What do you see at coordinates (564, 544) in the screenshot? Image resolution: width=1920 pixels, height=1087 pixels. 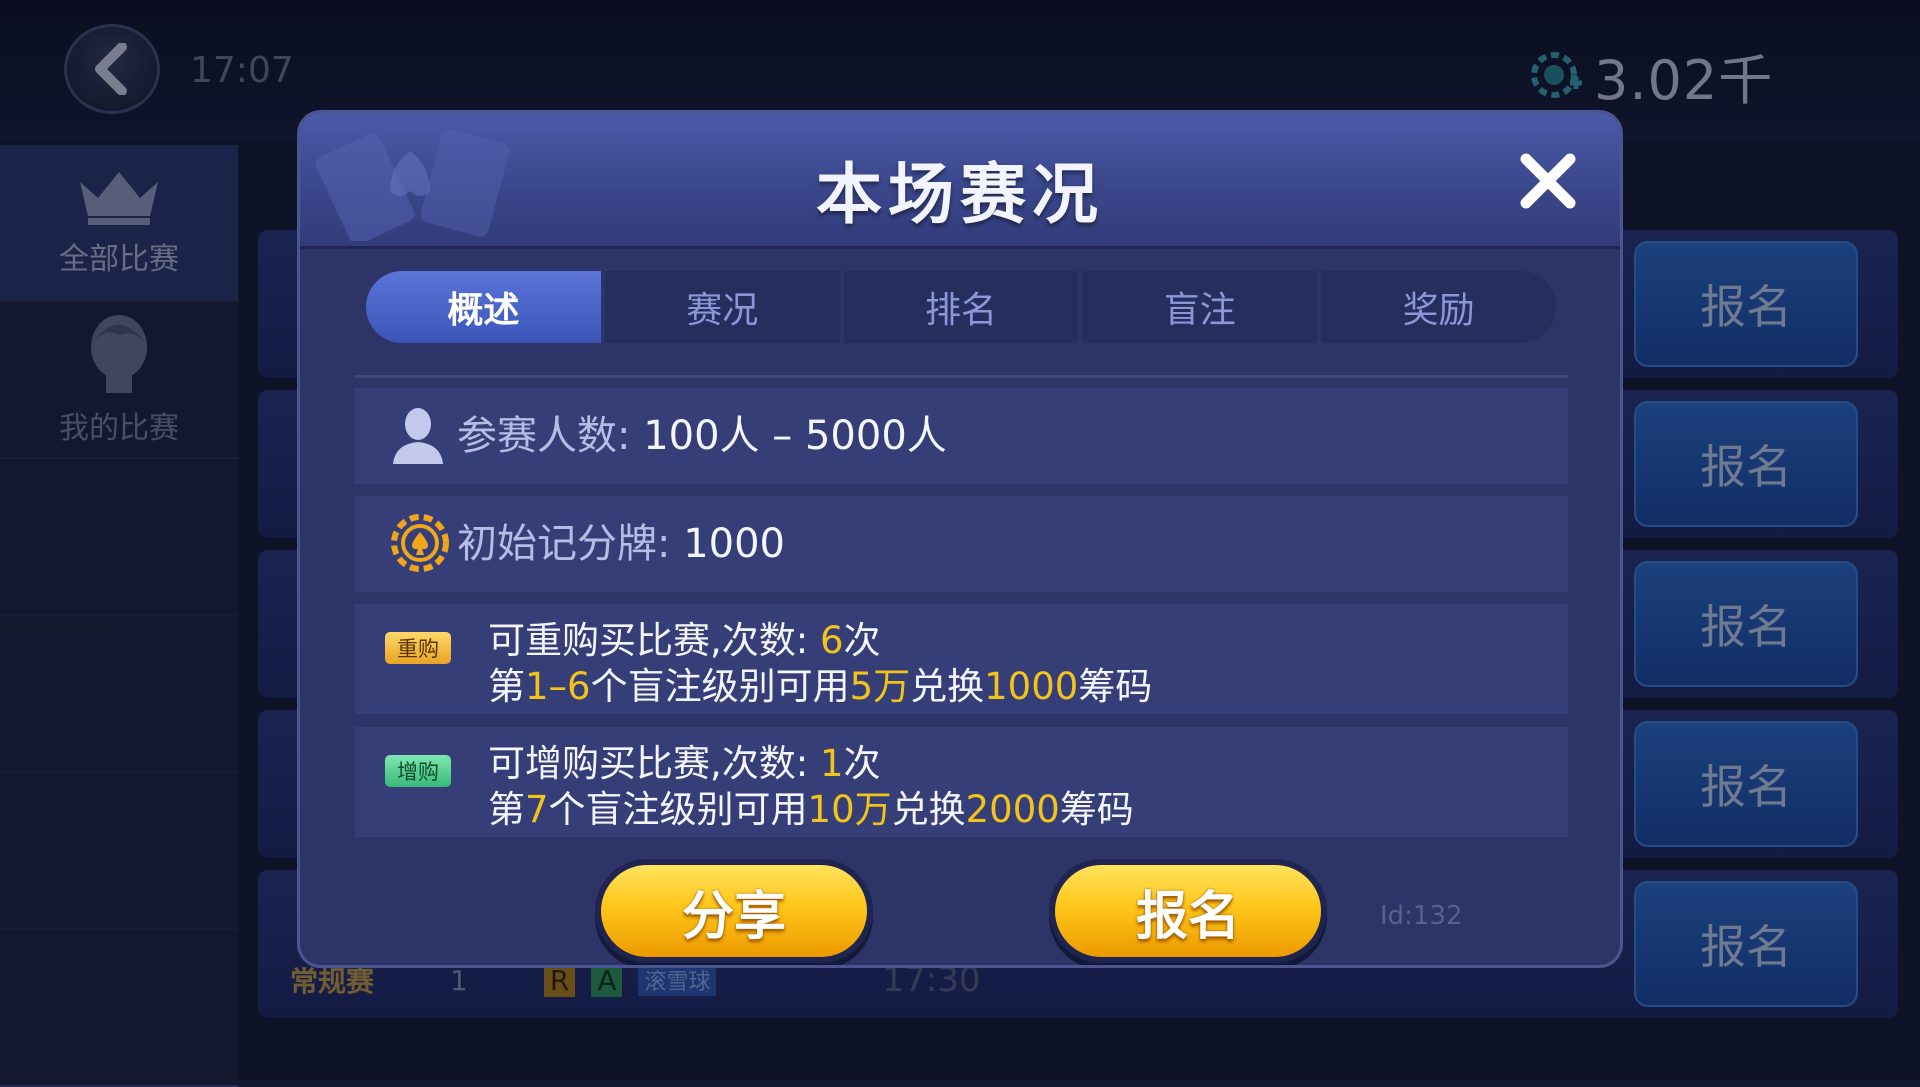 I see `starting-chips-label: 初始记分牌:` at bounding box center [564, 544].